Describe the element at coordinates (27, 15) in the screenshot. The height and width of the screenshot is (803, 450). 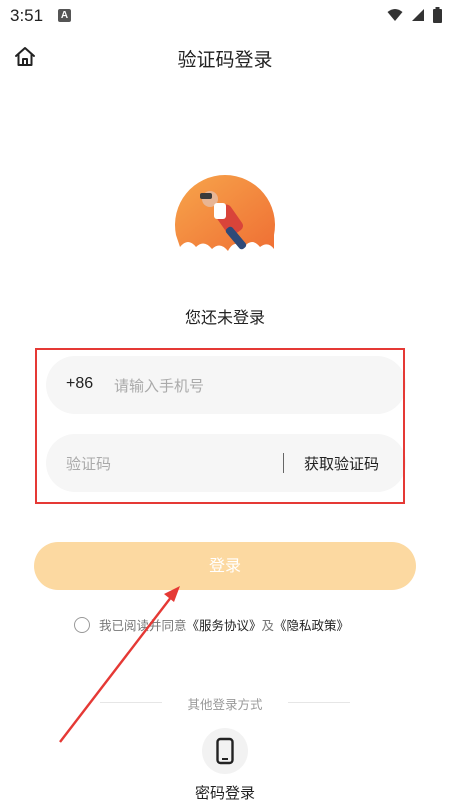
I see `status-time: 3:51` at that location.